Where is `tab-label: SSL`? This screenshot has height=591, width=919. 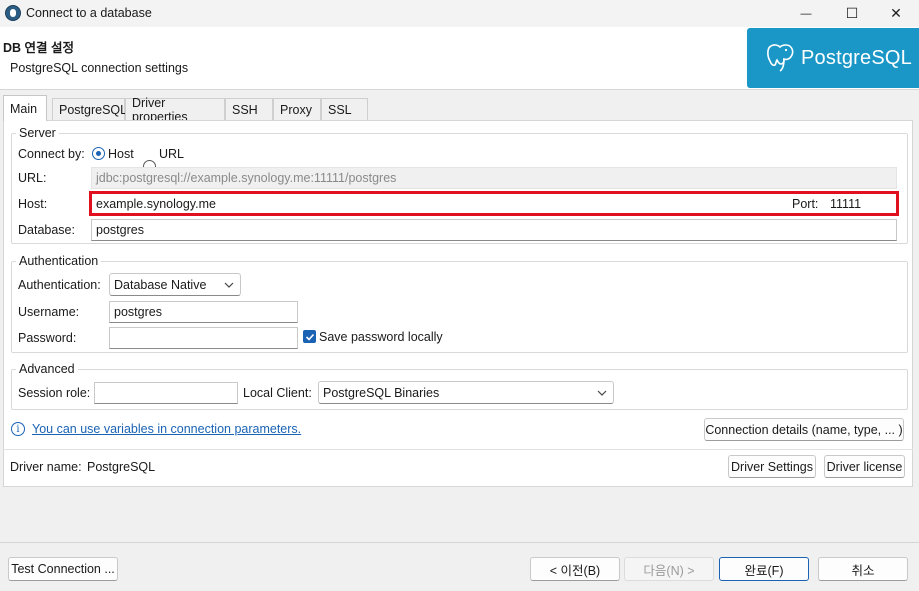 tab-label: SSL is located at coordinates (340, 109).